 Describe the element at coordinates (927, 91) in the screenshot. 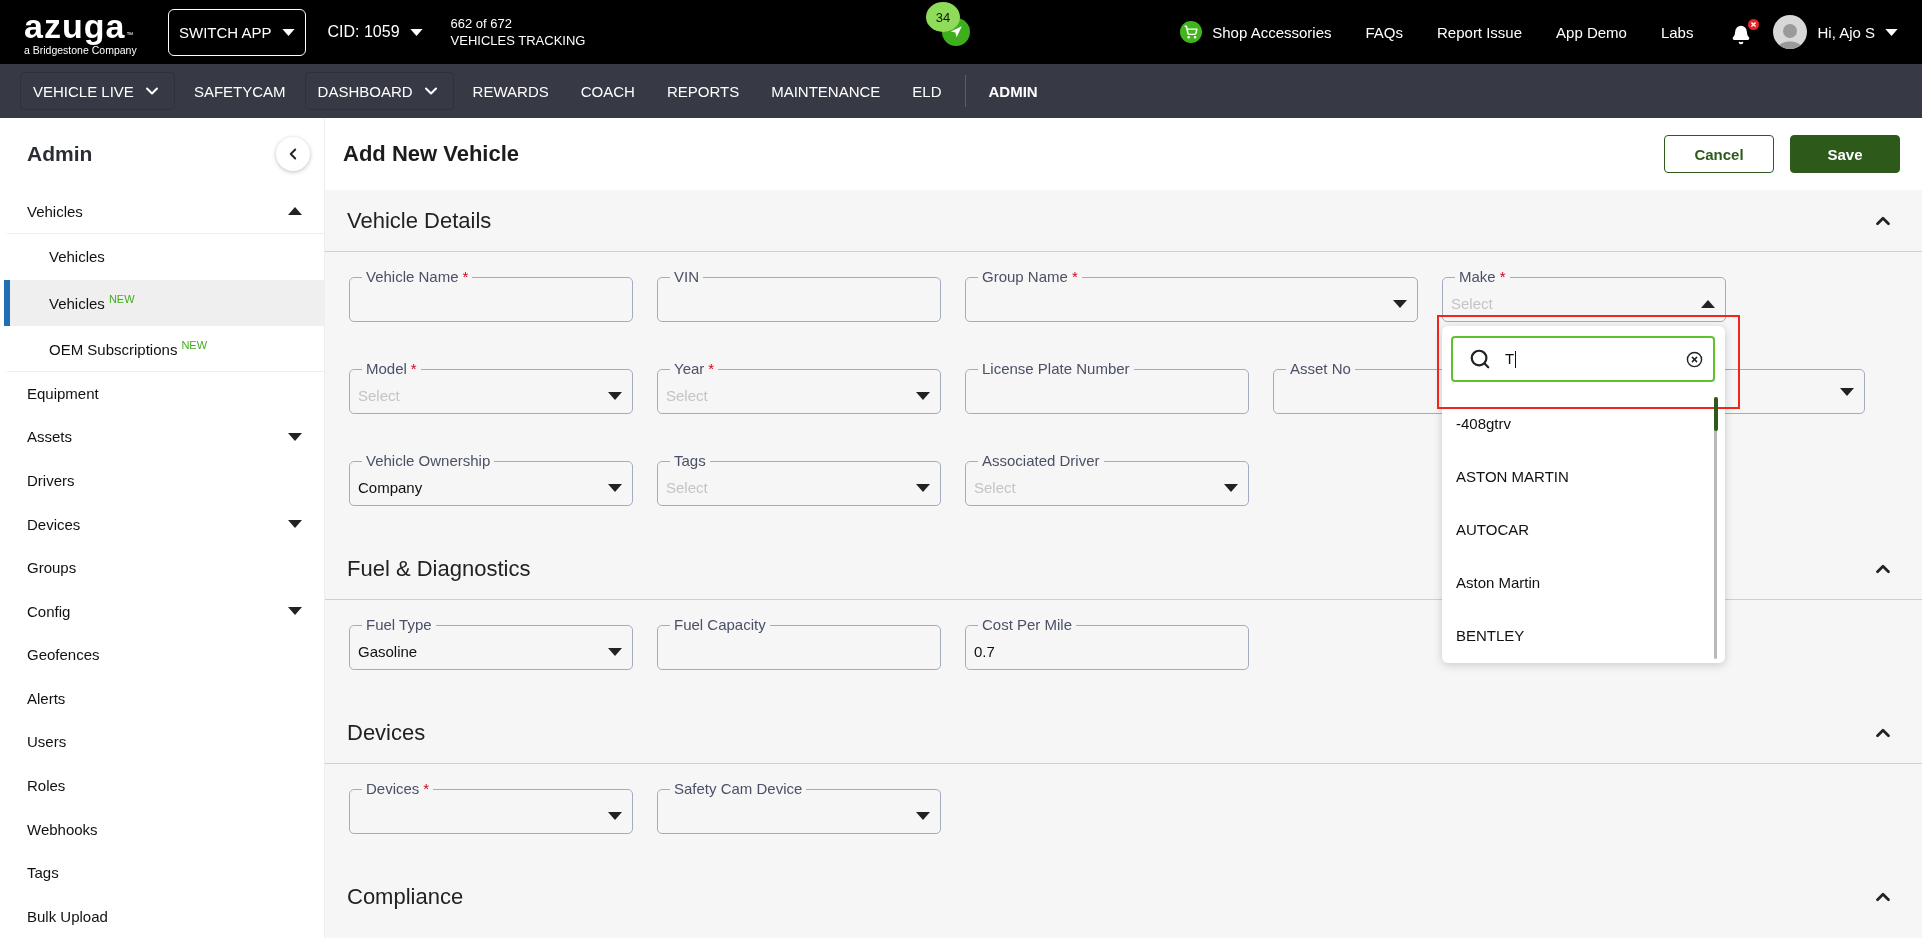

I see `nav-tab: ELD` at that location.